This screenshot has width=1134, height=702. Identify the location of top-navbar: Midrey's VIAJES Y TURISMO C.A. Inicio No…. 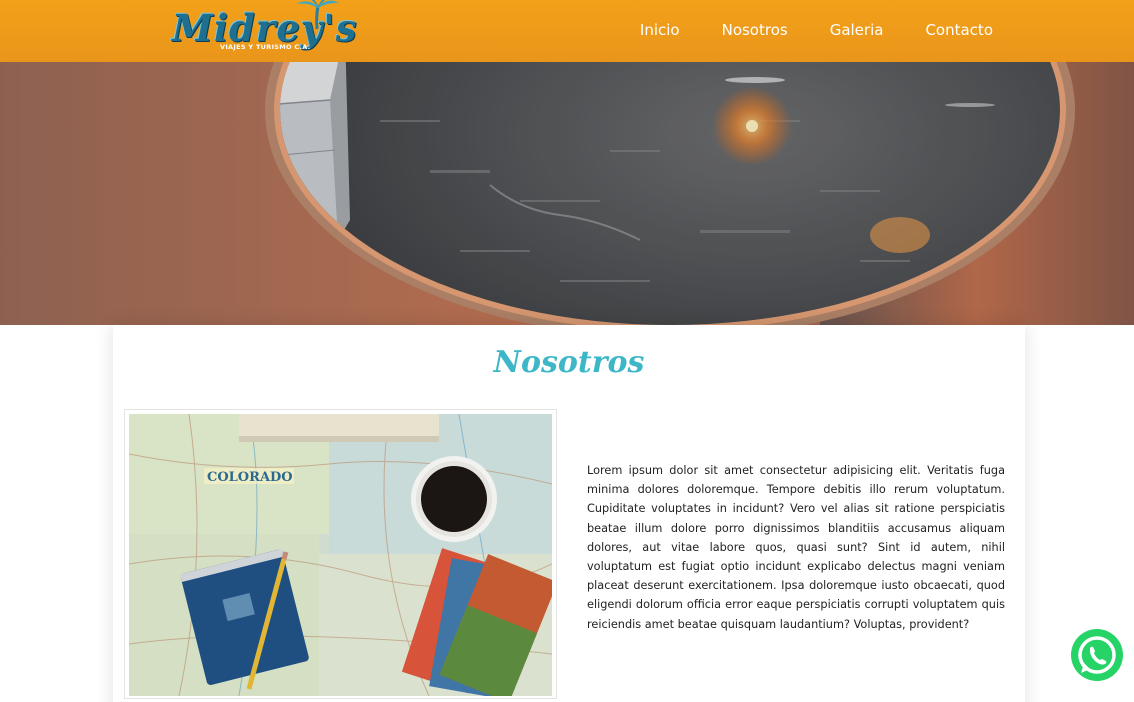
(567, 31).